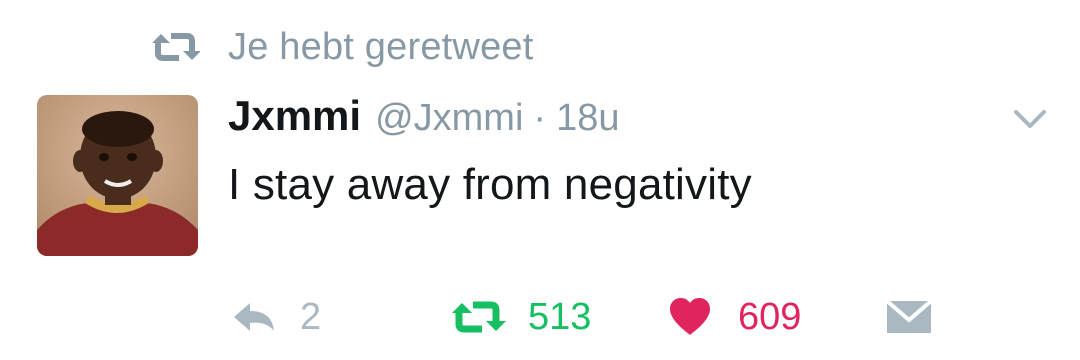  I want to click on chevron-down-icon, so click(1030, 119).